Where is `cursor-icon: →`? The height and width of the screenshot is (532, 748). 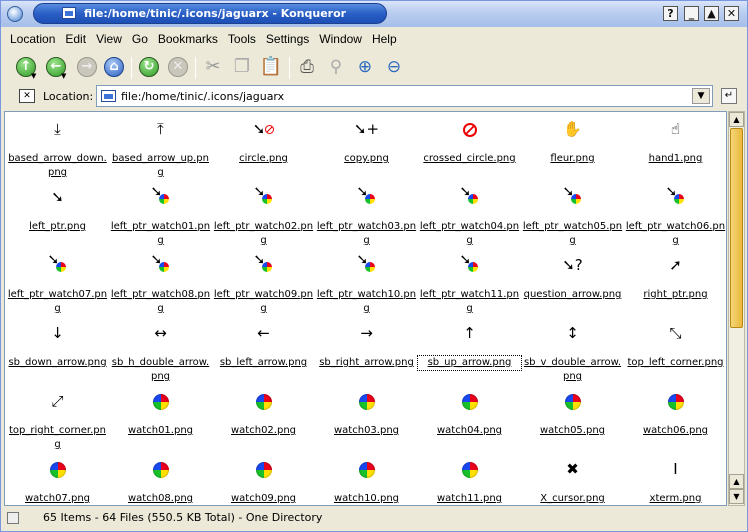 cursor-icon: → is located at coordinates (366, 333).